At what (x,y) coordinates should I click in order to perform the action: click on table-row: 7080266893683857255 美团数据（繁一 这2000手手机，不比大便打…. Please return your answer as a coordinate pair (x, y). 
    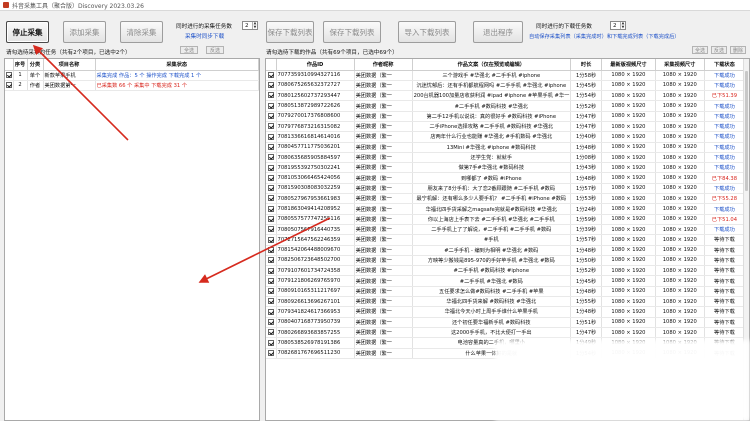
    Looking at the image, I should click on (506, 333).